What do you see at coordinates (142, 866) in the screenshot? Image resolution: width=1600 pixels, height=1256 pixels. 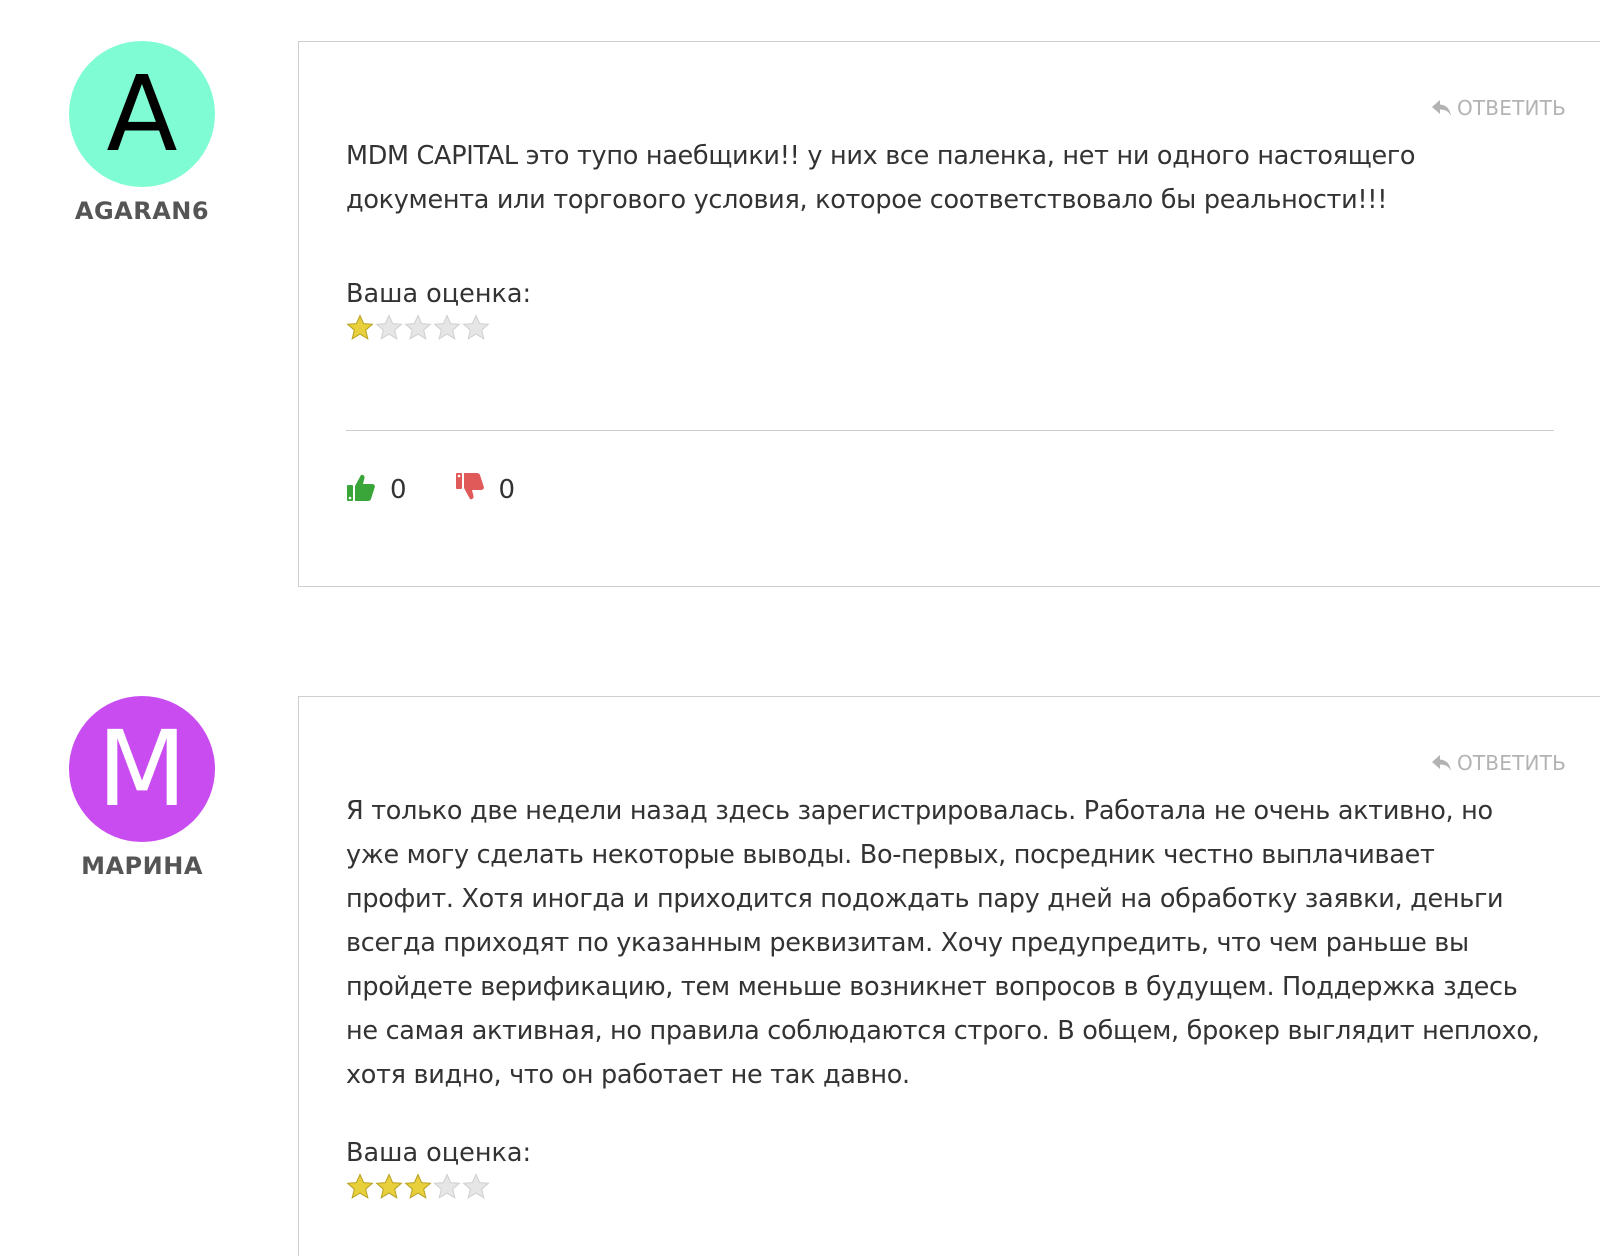 I see `author-name: МАРИНА` at bounding box center [142, 866].